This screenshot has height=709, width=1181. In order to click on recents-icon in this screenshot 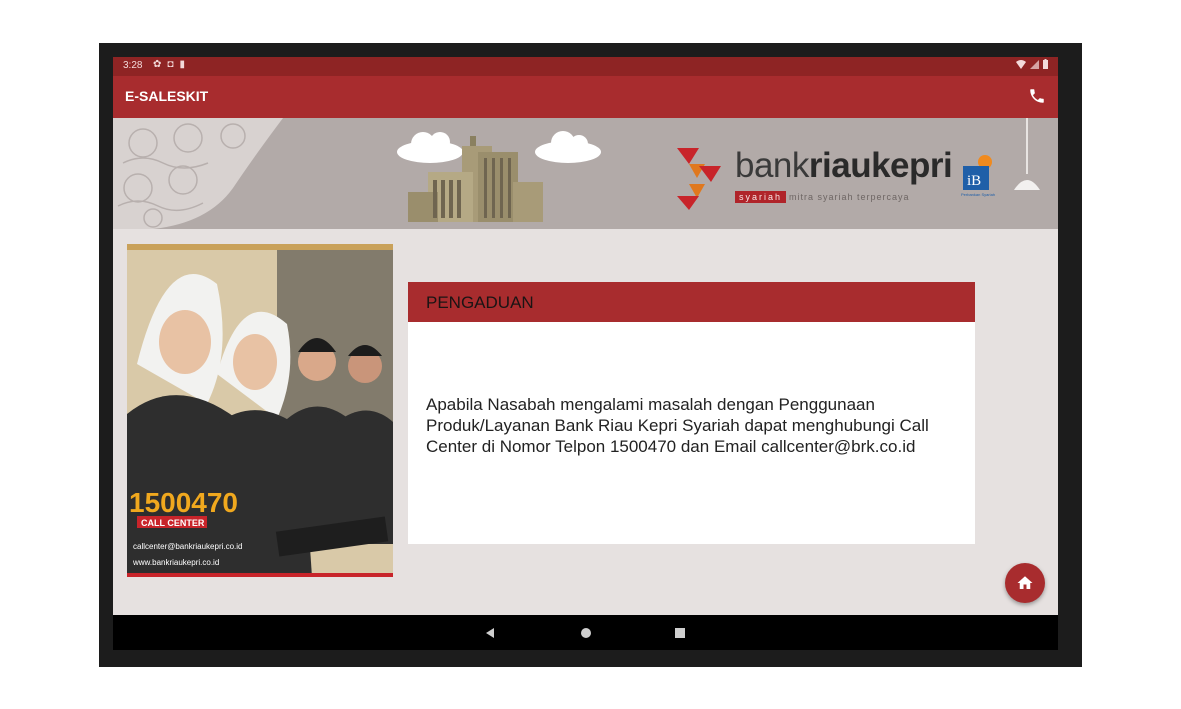, I will do `click(680, 633)`.